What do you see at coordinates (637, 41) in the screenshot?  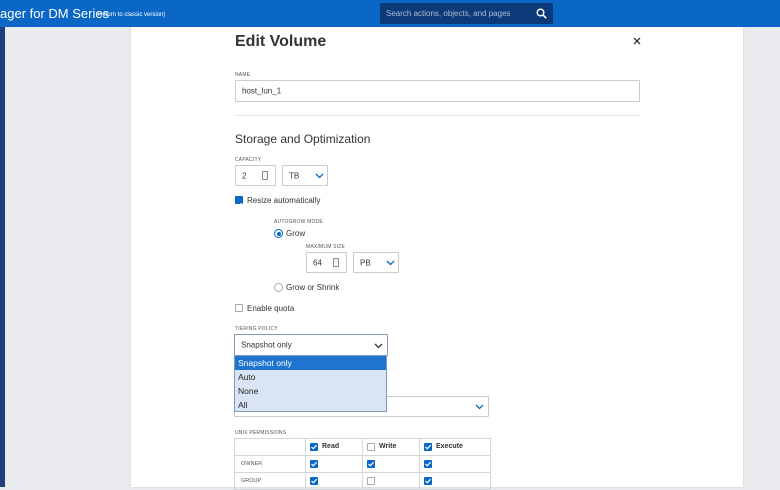 I see `close-icon` at bounding box center [637, 41].